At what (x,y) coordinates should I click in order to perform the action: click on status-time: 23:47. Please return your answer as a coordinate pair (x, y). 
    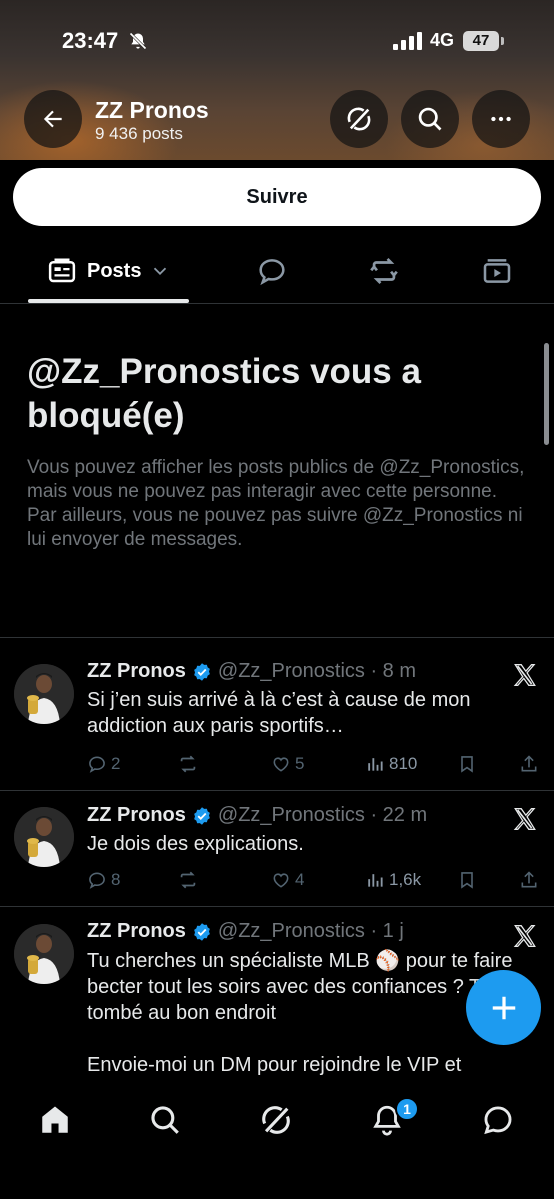
    Looking at the image, I should click on (90, 40).